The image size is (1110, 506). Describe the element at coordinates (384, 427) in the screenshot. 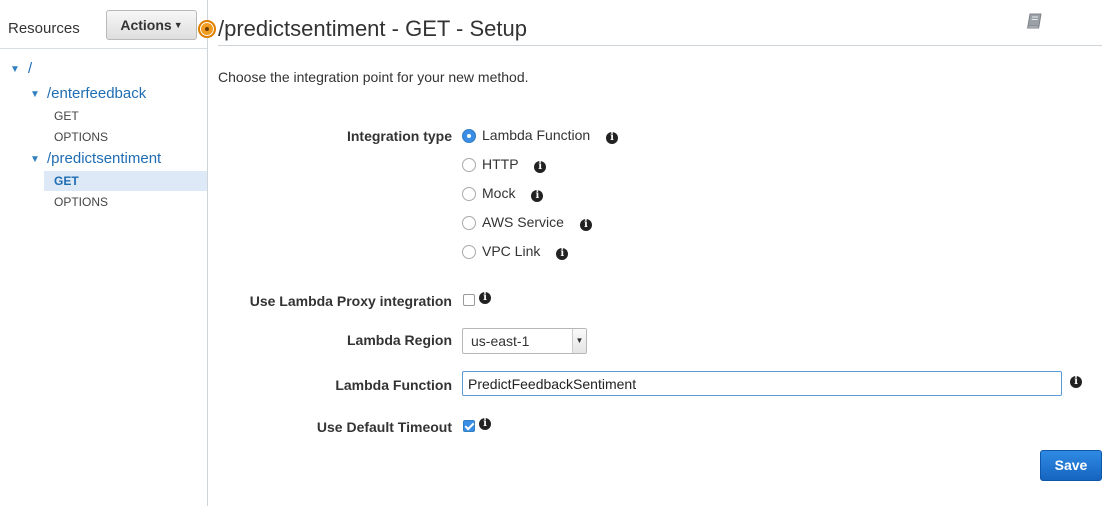

I see `default-timeout-label: Use Default Timeout` at that location.